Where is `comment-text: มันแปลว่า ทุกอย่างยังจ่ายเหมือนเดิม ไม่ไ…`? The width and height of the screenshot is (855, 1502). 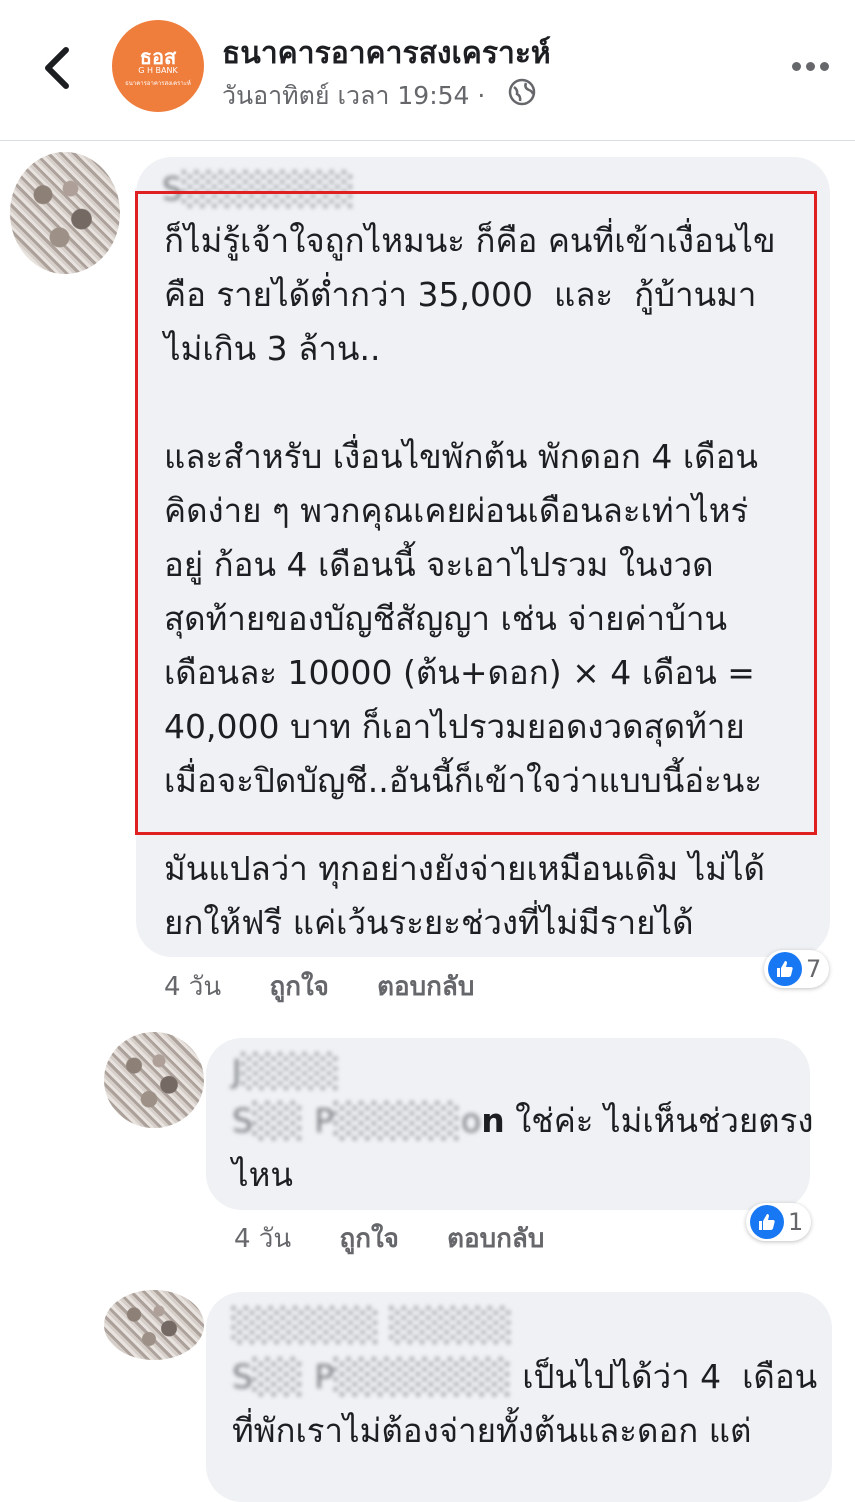 comment-text: มันแปลว่า ทุกอย่างยังจ่ายเหมือนเดิม ไม่ไ… is located at coordinates (464, 895).